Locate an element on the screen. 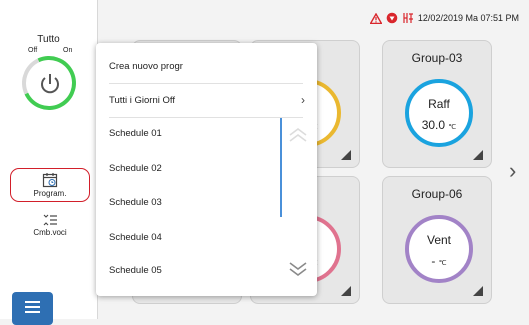 The image size is (529, 325). chevron-down-double-icon is located at coordinates (298, 269).